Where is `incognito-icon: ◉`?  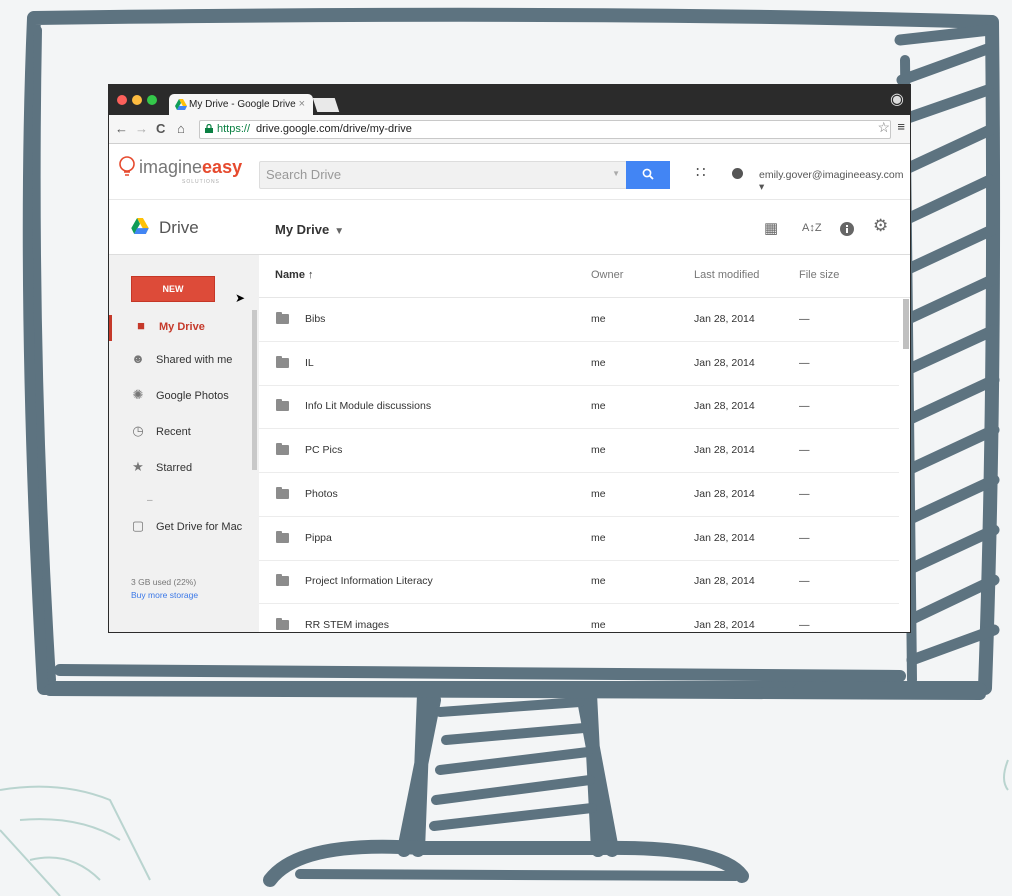 incognito-icon: ◉ is located at coordinates (897, 99).